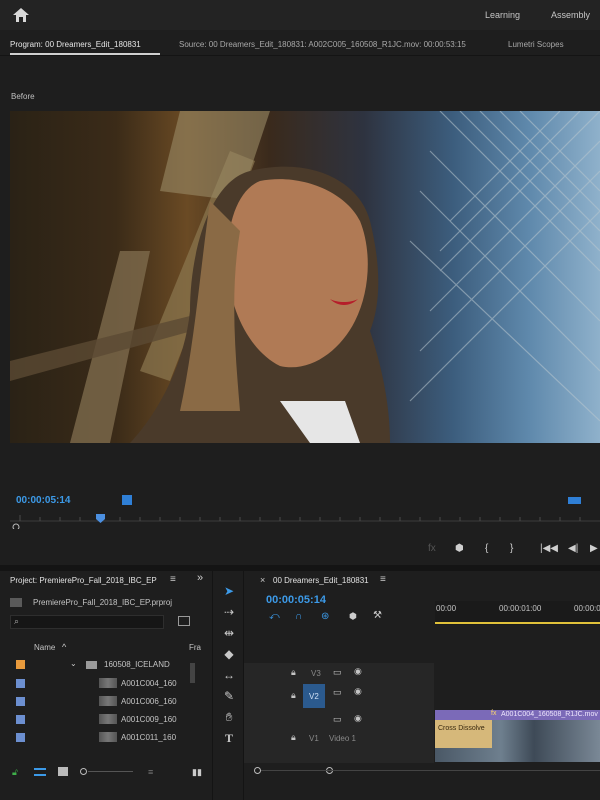  Describe the element at coordinates (494, 713) in the screenshot. I see `fx-badge-icon: fx` at that location.